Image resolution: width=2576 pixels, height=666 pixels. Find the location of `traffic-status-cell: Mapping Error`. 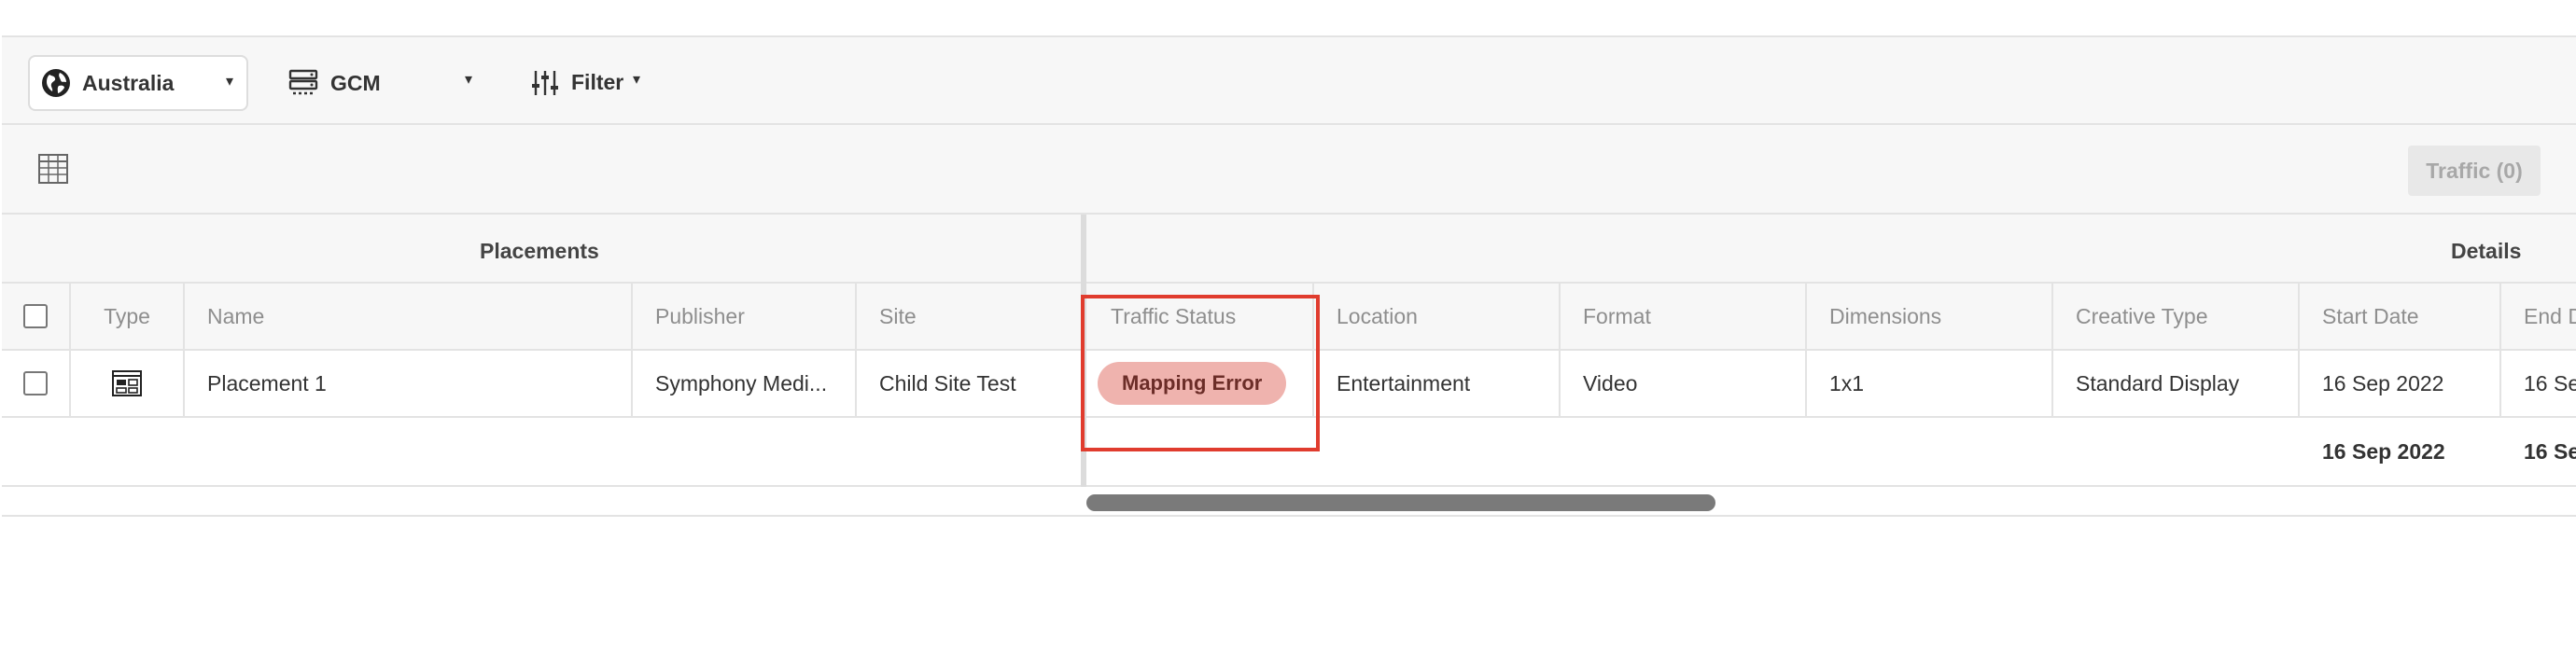

traffic-status-cell: Mapping Error is located at coordinates (1200, 383).